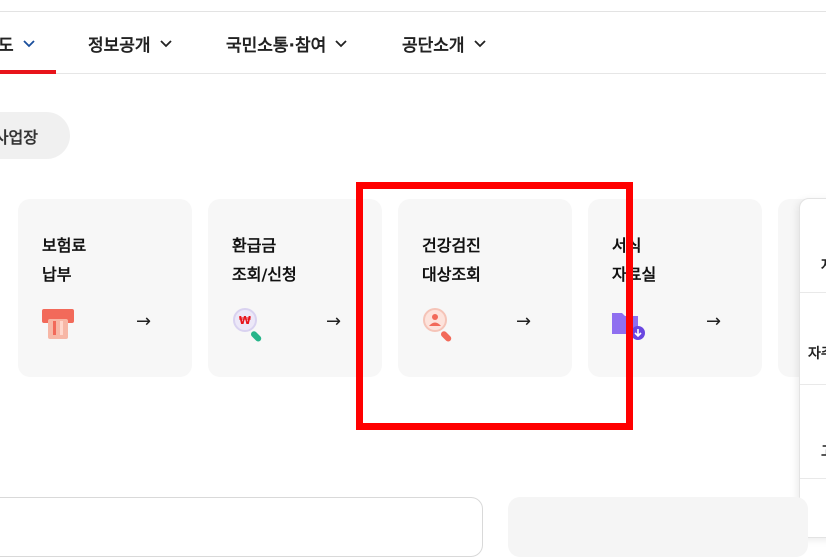  Describe the element at coordinates (813, 246) in the screenshot. I see `quick-menu-item: 자` at that location.